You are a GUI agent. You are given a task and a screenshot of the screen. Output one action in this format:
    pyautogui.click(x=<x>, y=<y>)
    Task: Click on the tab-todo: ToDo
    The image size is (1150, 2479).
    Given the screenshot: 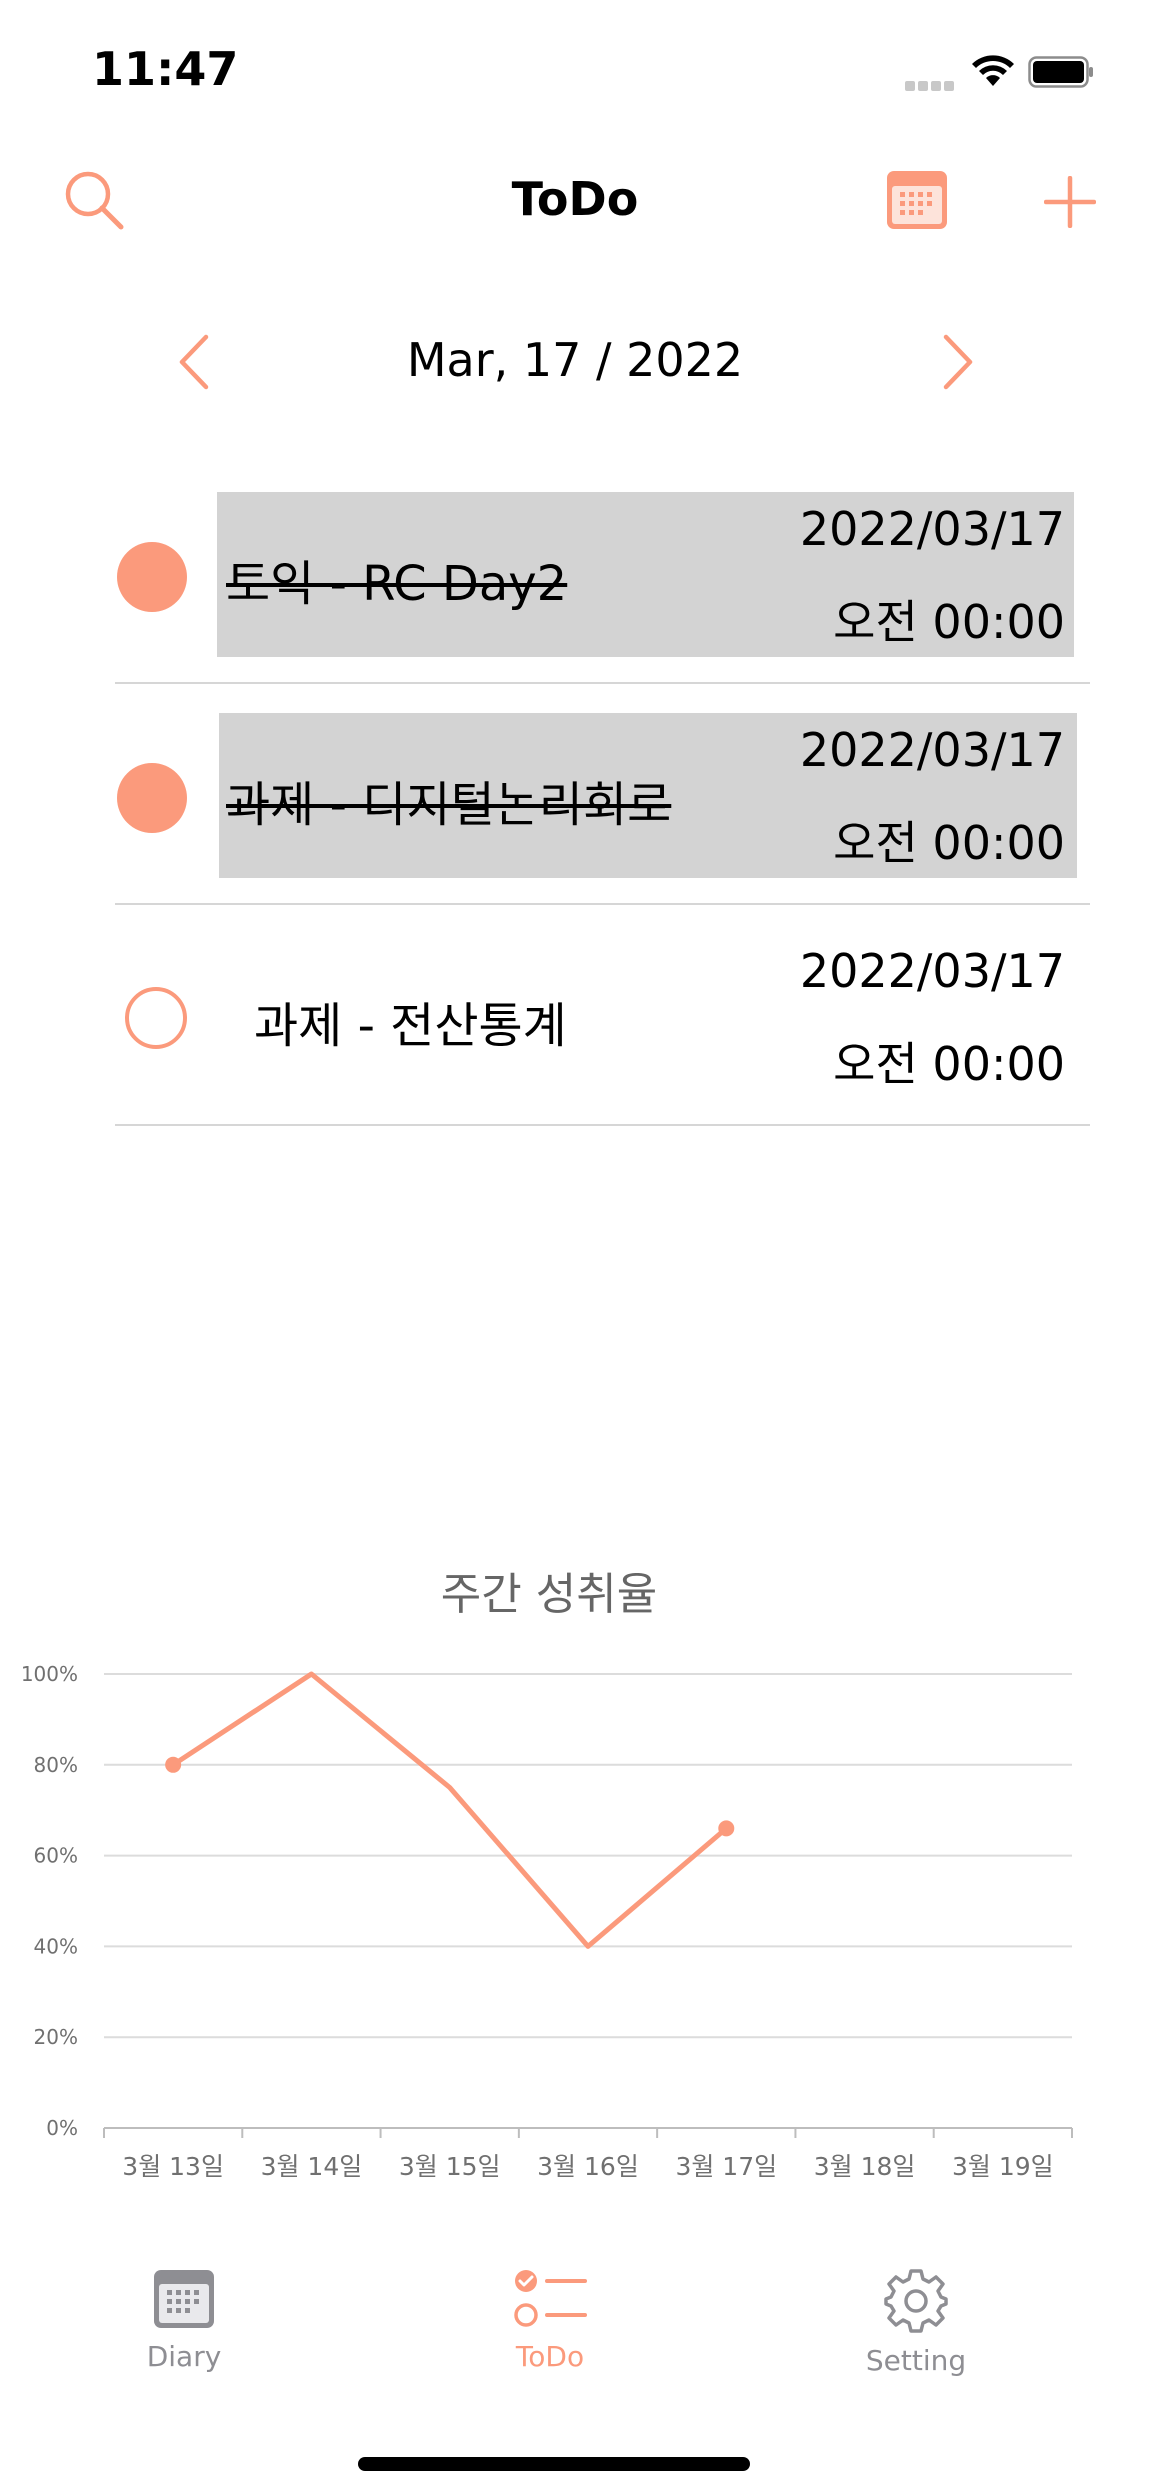 What is the action you would take?
    pyautogui.click(x=550, y=2320)
    